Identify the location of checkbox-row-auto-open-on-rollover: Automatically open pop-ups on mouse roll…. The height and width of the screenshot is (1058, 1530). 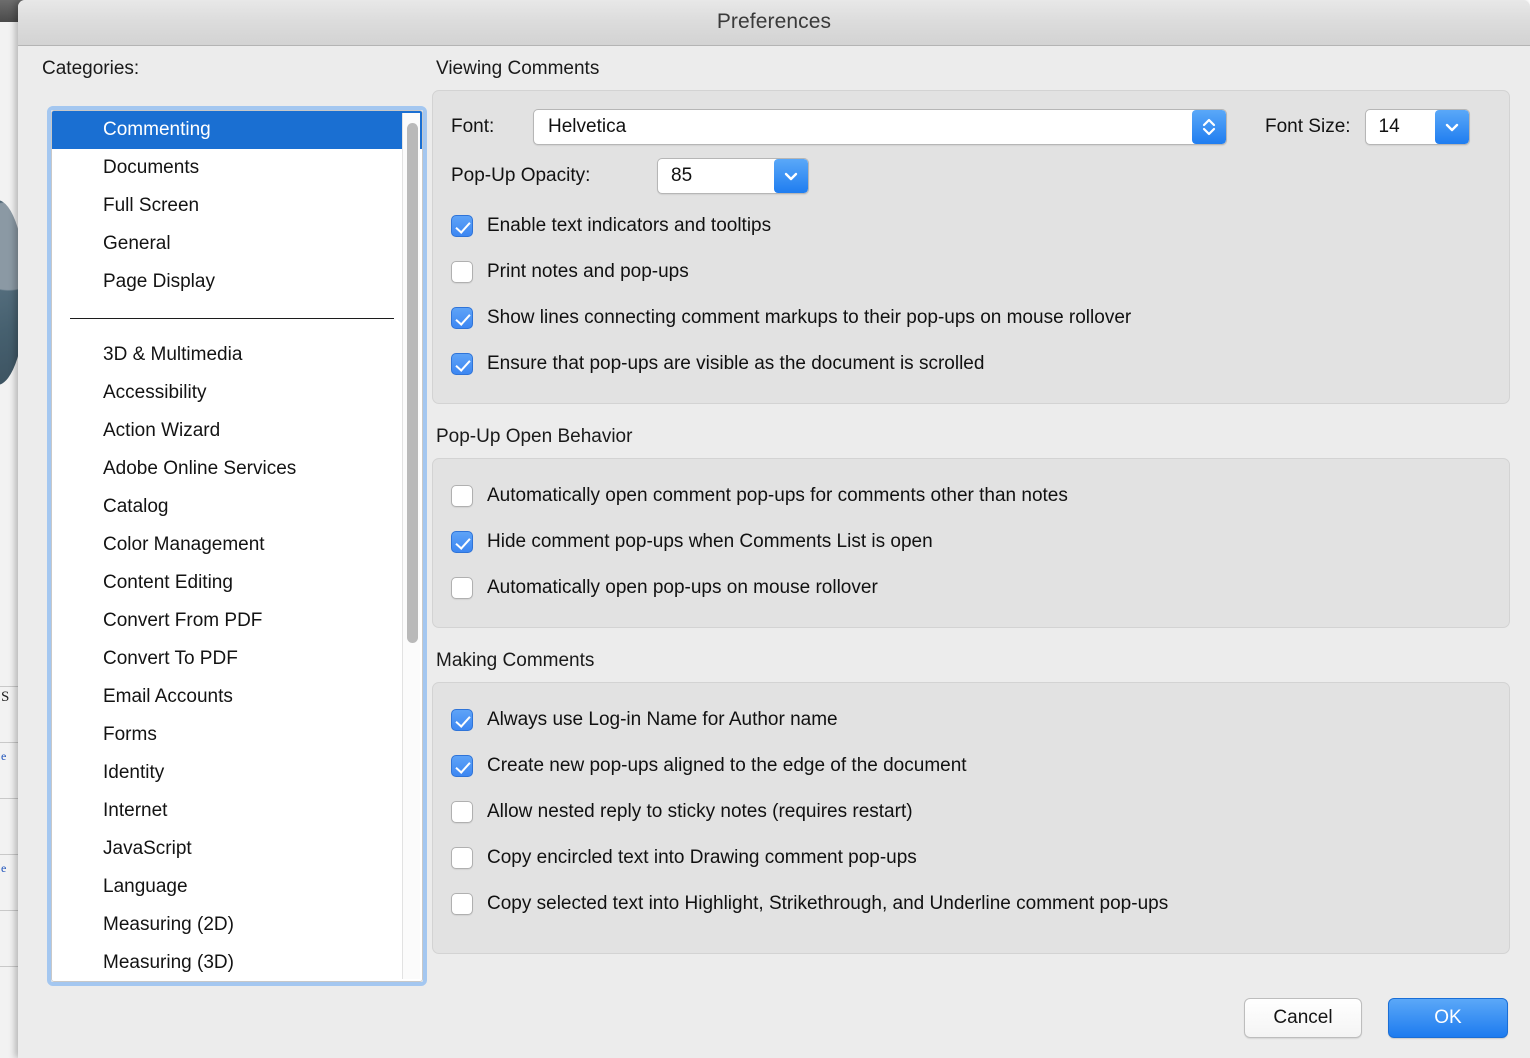
(971, 588).